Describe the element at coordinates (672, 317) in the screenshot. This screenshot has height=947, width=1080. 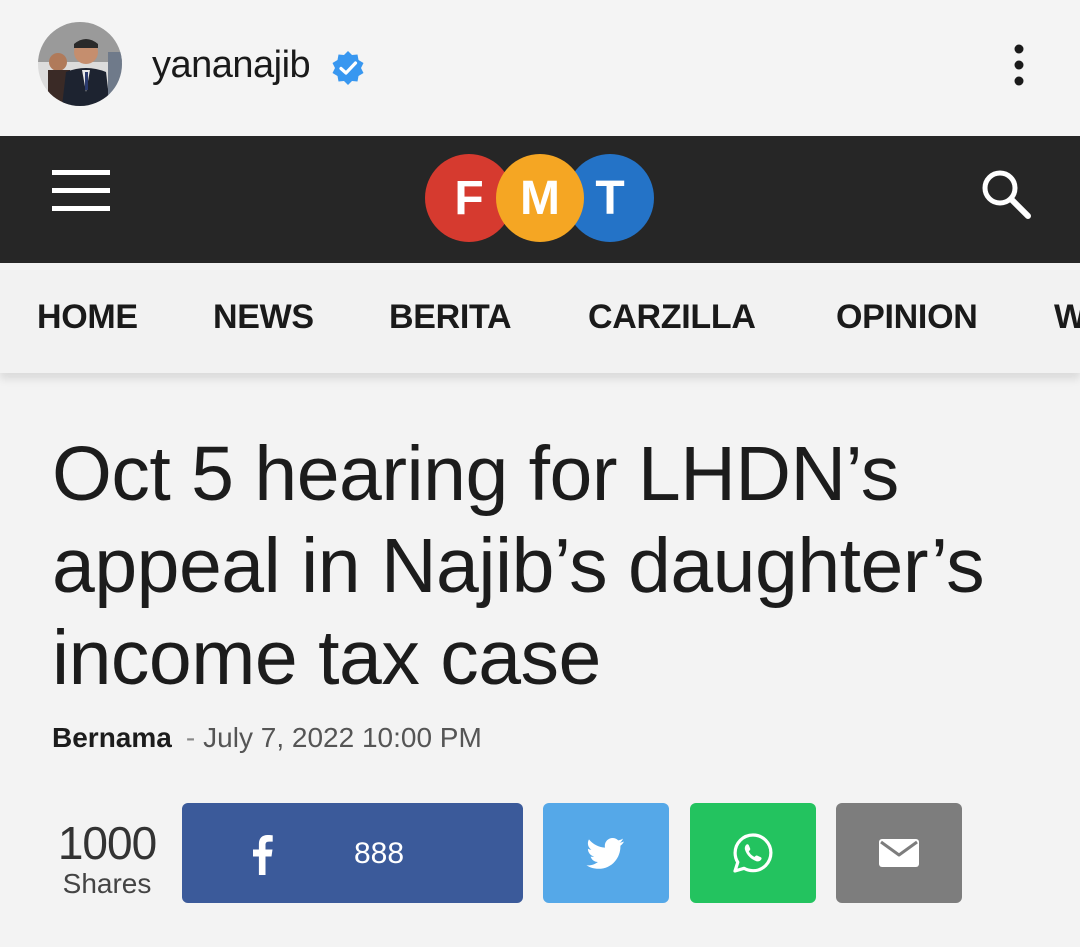
I see `nav-item-carzilla: CARZILLA` at that location.